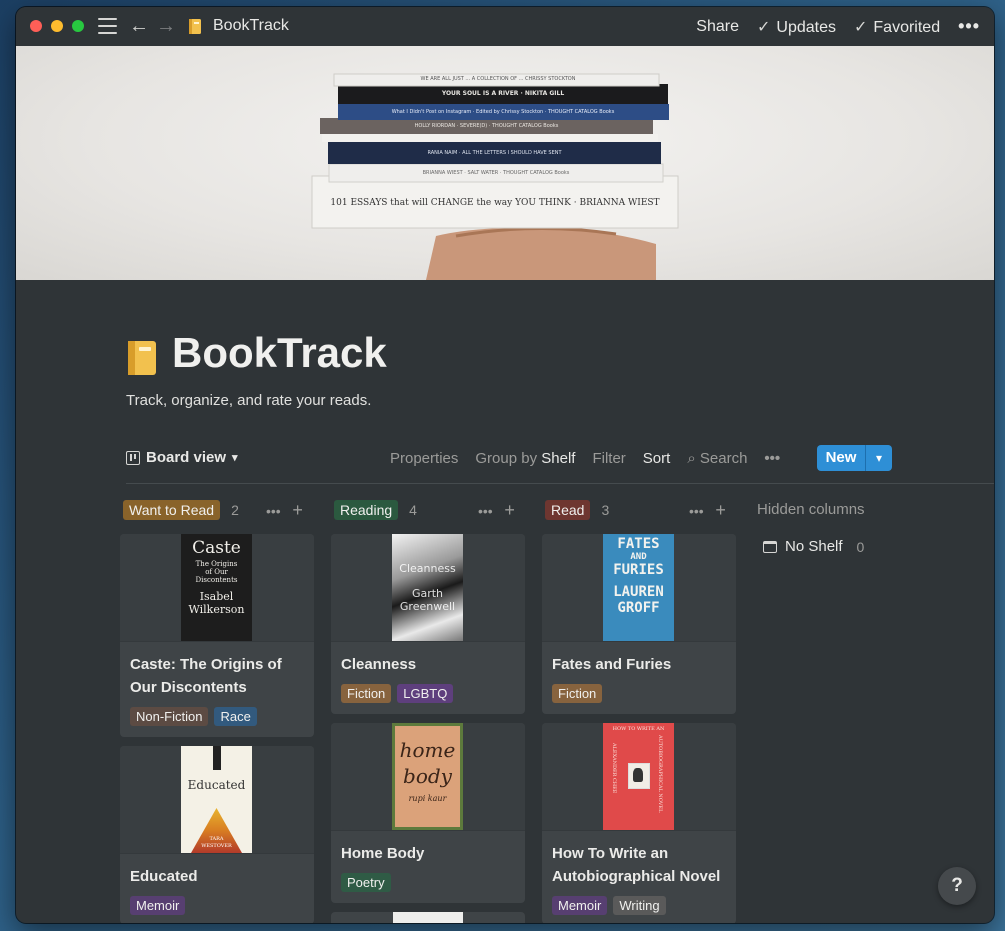  Describe the element at coordinates (186, 457) in the screenshot. I see `view-label: Board view` at that location.